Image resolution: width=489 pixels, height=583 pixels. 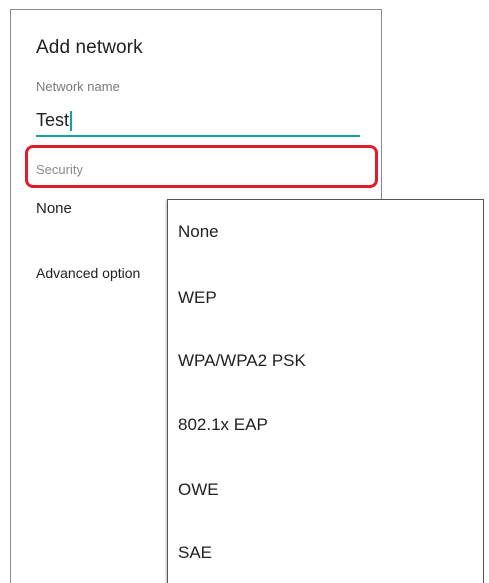 I want to click on menu-item-wep: WEP, so click(x=197, y=298).